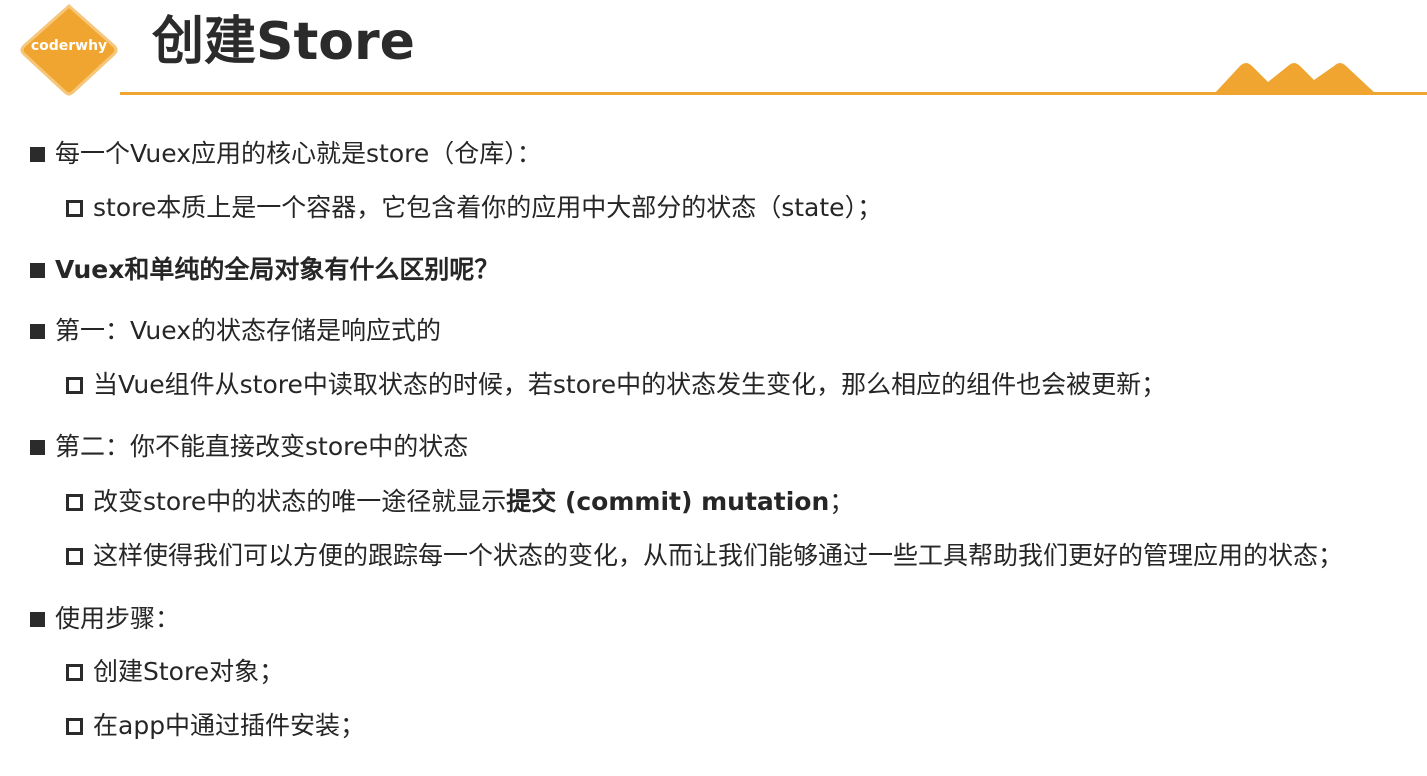  I want to click on logo-text: coderwhy, so click(69, 46).